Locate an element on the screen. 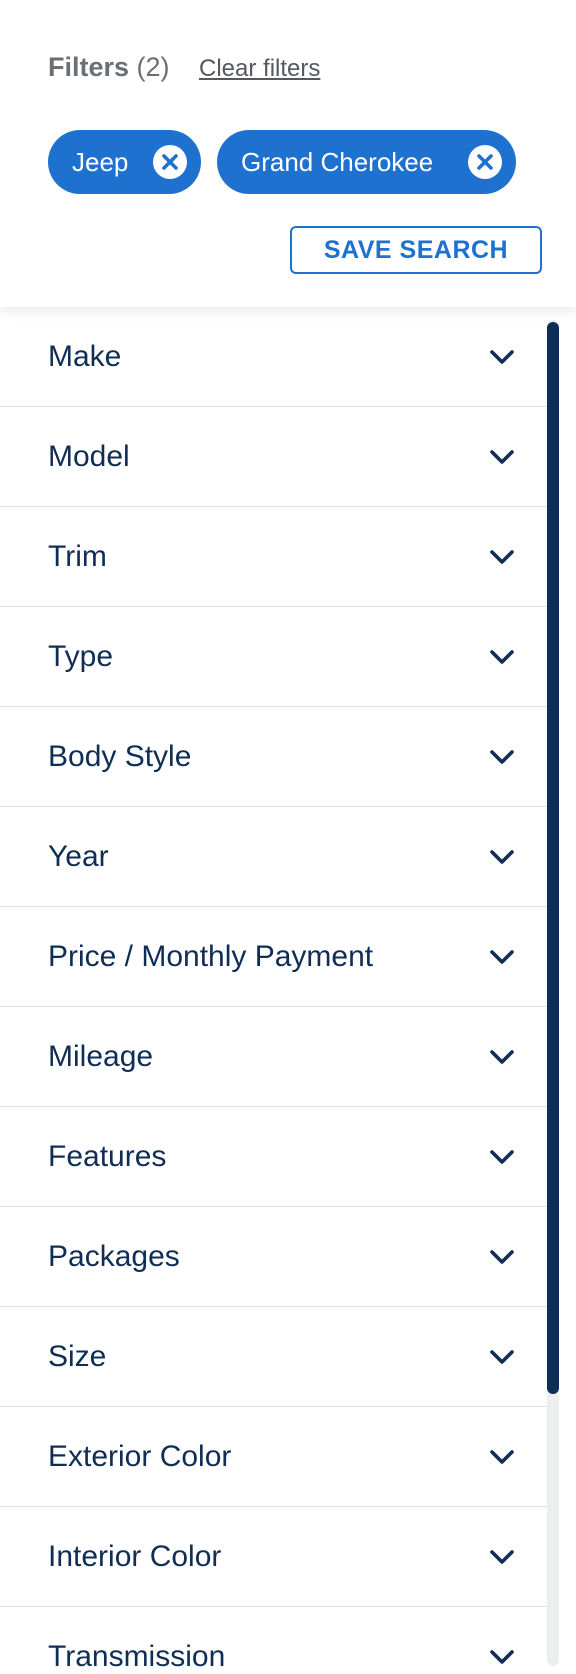 This screenshot has height=1674, width=576. filter-row-label: Transmission is located at coordinates (137, 1656).